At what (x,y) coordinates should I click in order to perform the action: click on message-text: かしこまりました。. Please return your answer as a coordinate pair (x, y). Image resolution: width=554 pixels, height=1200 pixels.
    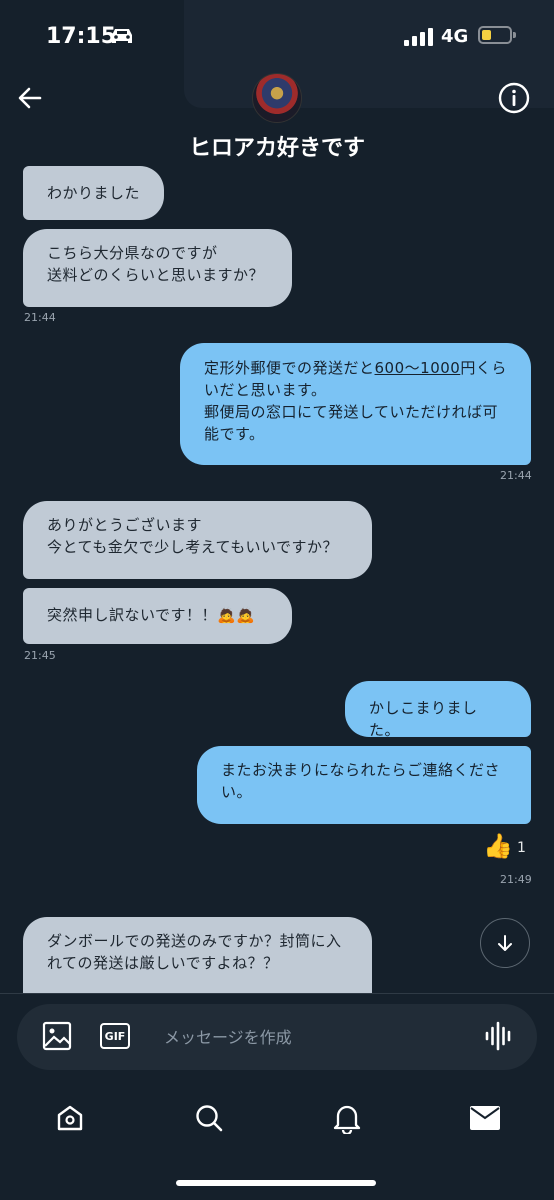
    Looking at the image, I should click on (423, 719).